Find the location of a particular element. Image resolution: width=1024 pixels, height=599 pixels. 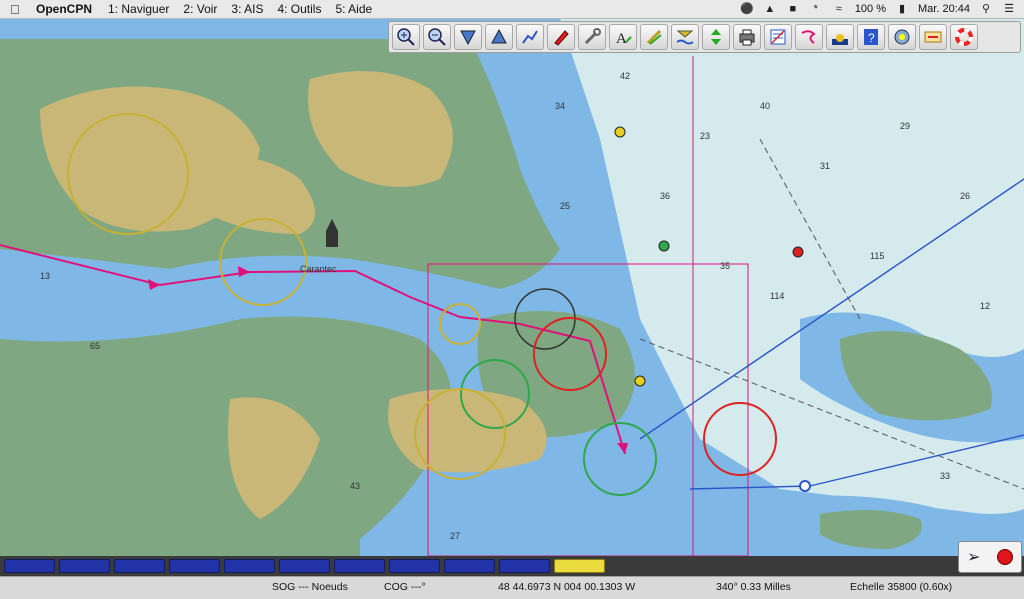

svg-text: A is located at coordinates (621, 39).